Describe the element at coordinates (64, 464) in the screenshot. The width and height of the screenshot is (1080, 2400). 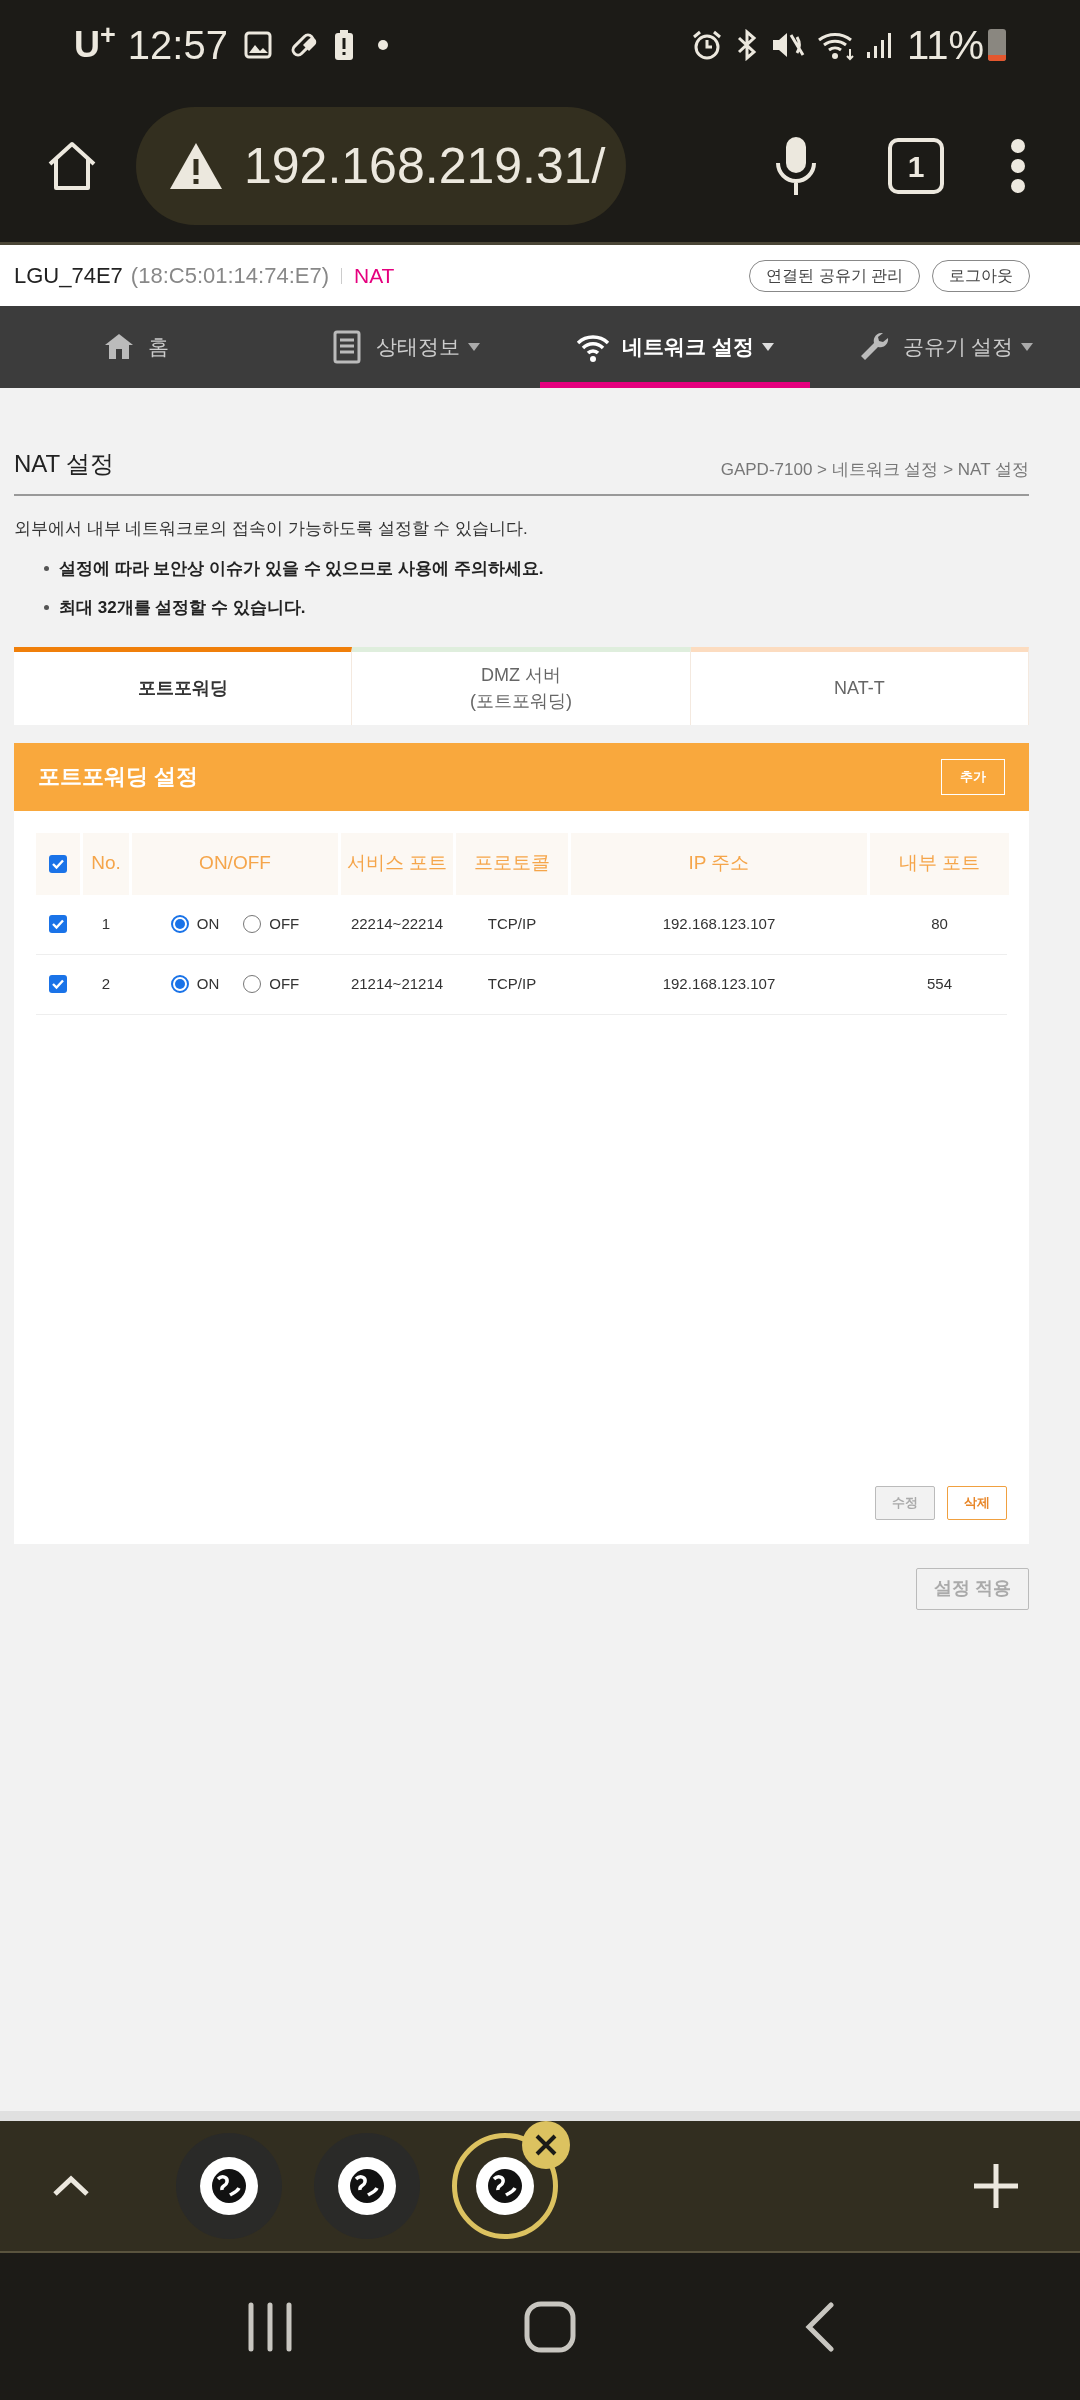
I see `page-title: NAT 설정` at that location.